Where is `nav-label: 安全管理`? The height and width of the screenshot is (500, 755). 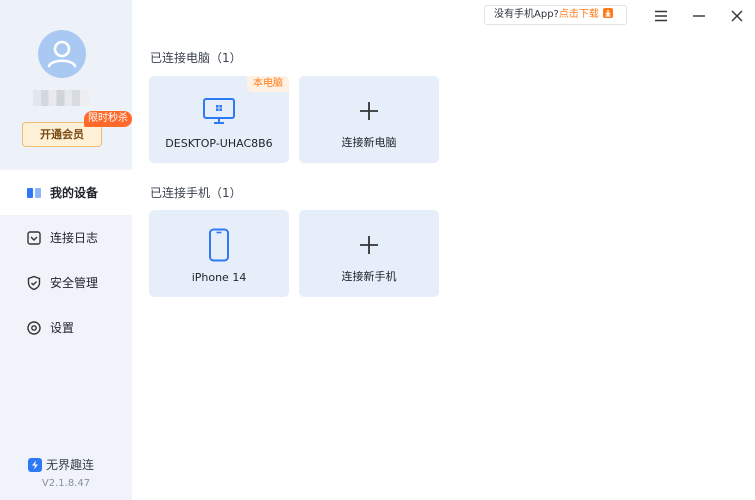 nav-label: 安全管理 is located at coordinates (74, 283).